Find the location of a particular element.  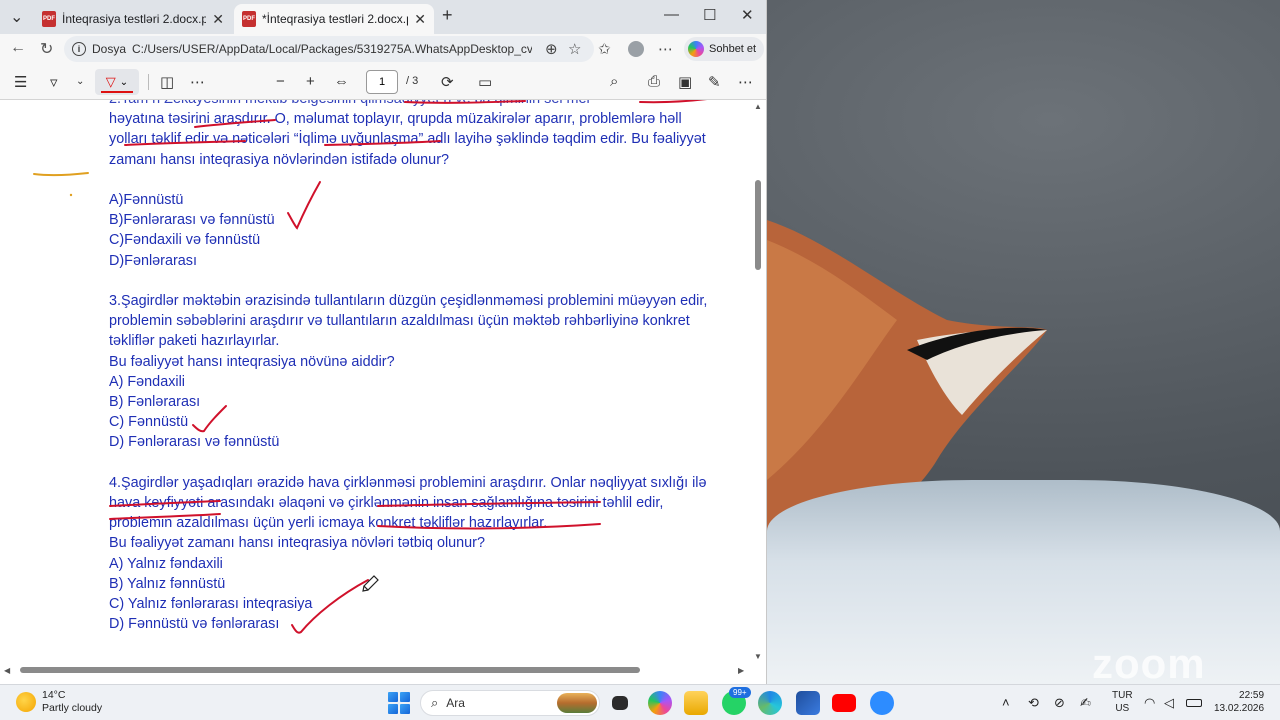

question-3-option: D) Fənlərarası və fənnüstü is located at coordinates (194, 442).